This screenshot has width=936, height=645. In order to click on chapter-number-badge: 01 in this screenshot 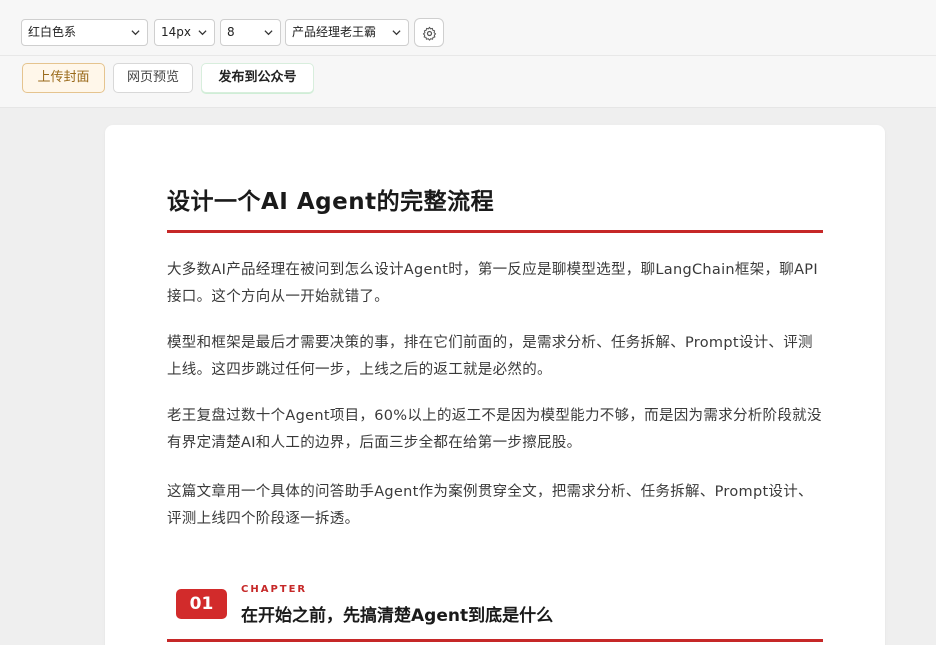, I will do `click(201, 604)`.